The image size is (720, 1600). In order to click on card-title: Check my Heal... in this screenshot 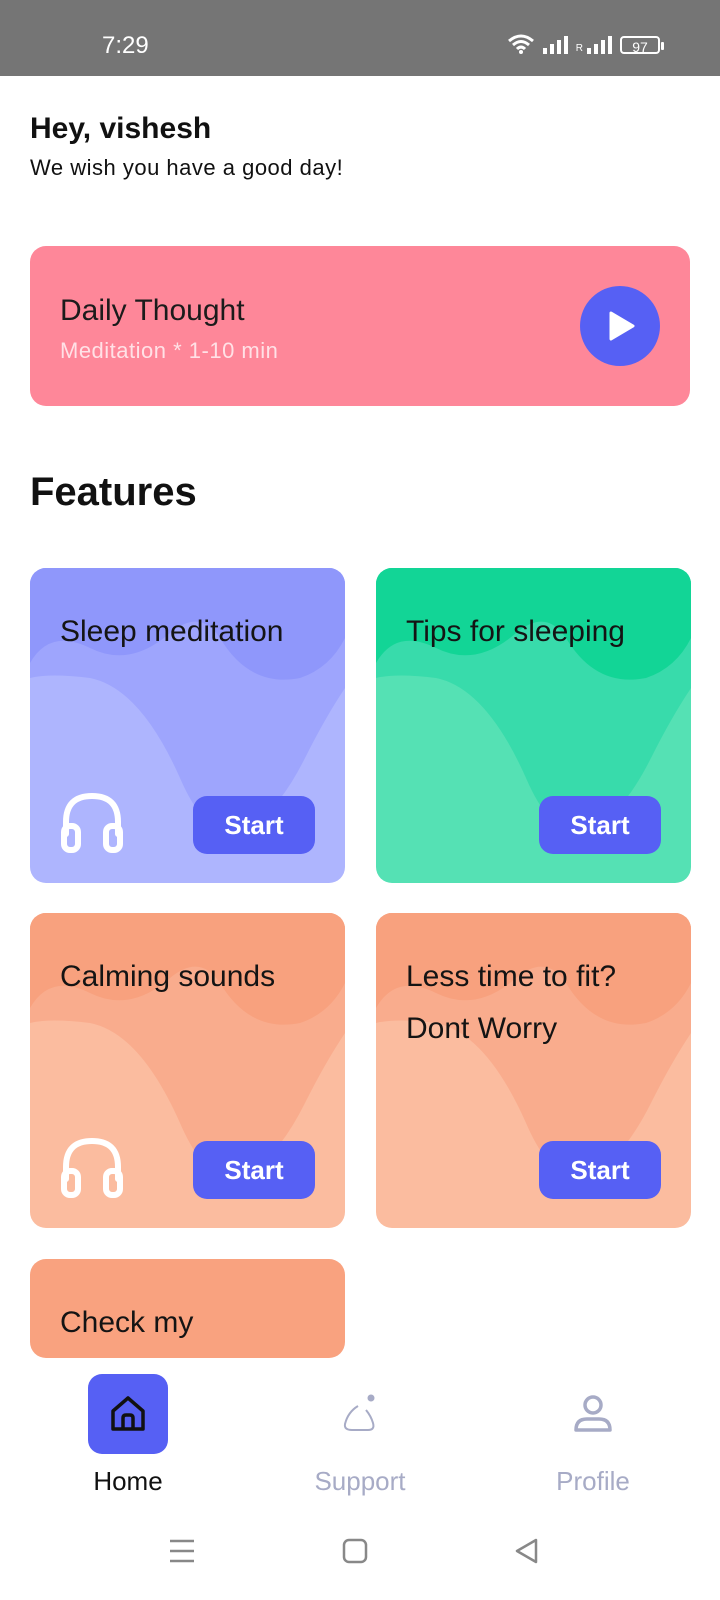, I will do `click(127, 1322)`.